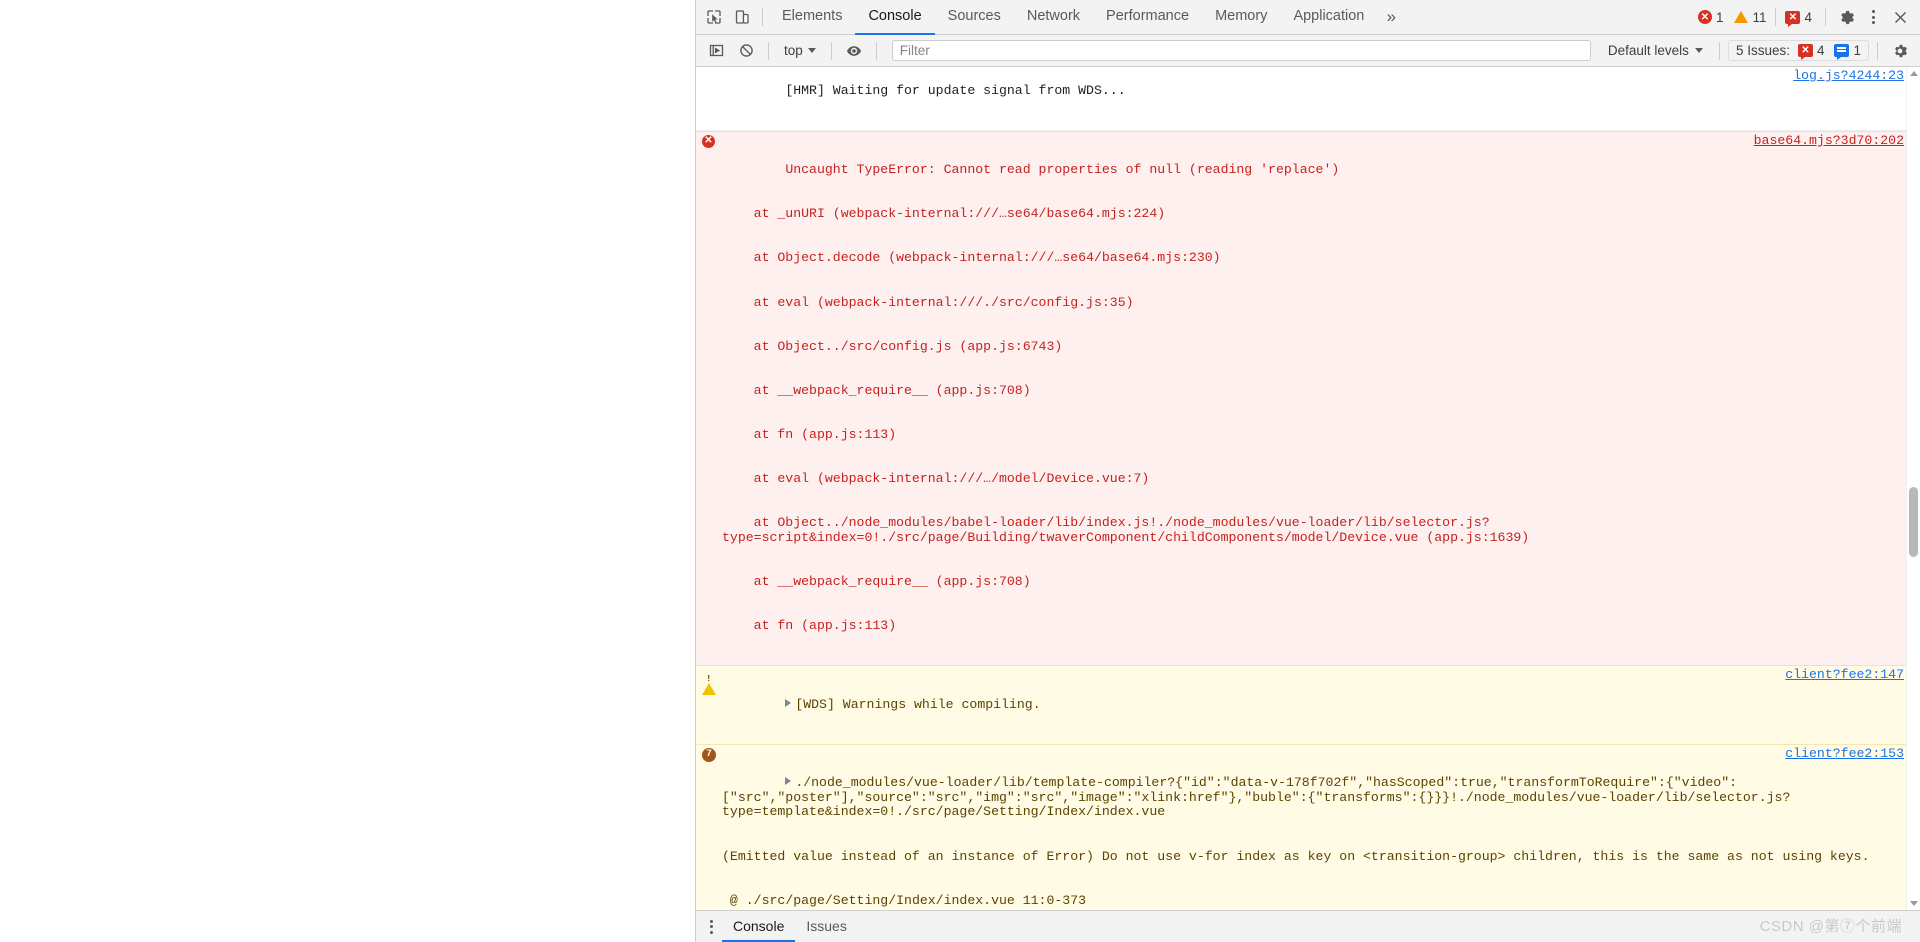  Describe the element at coordinates (1328, 17) in the screenshot. I see `tab-application: Application` at that location.